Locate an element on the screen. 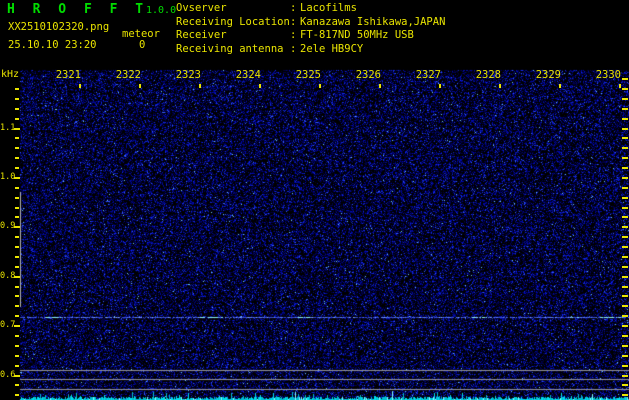 This screenshot has width=629, height=400. x-tick-label: 2327 is located at coordinates (428, 75).